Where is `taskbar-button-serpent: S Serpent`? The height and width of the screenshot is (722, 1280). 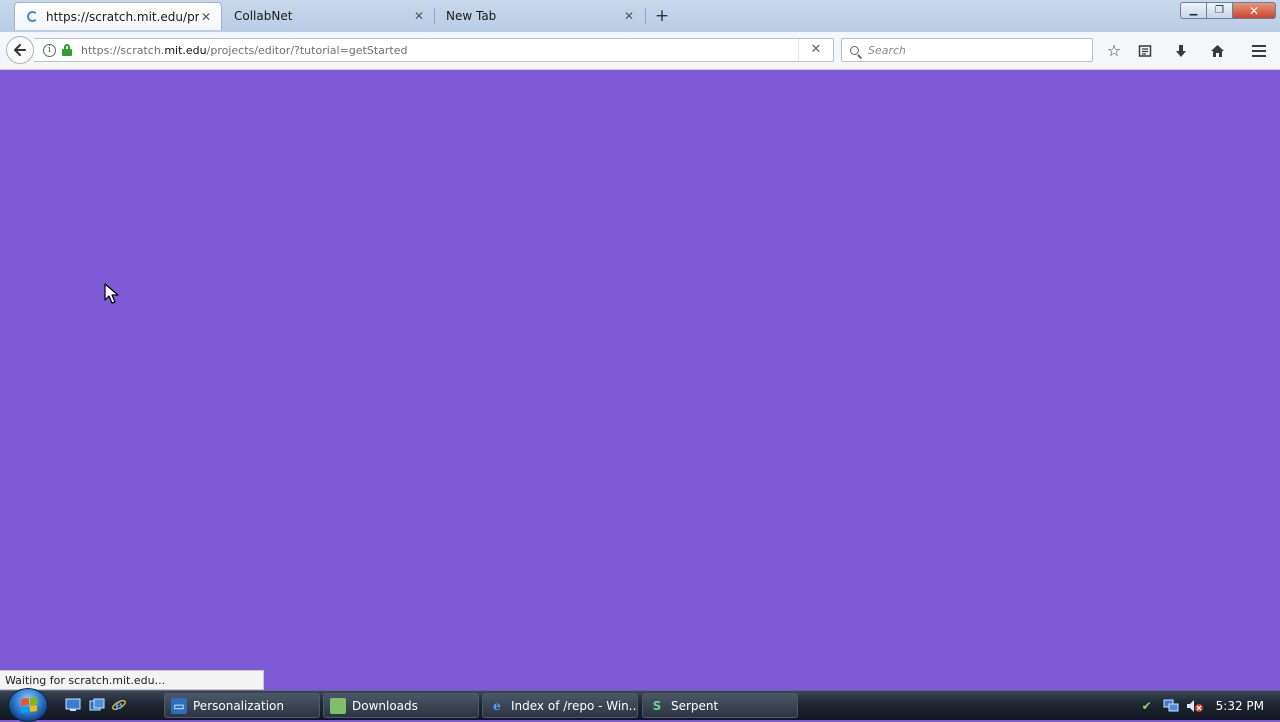
taskbar-button-serpent: S Serpent is located at coordinates (720, 705).